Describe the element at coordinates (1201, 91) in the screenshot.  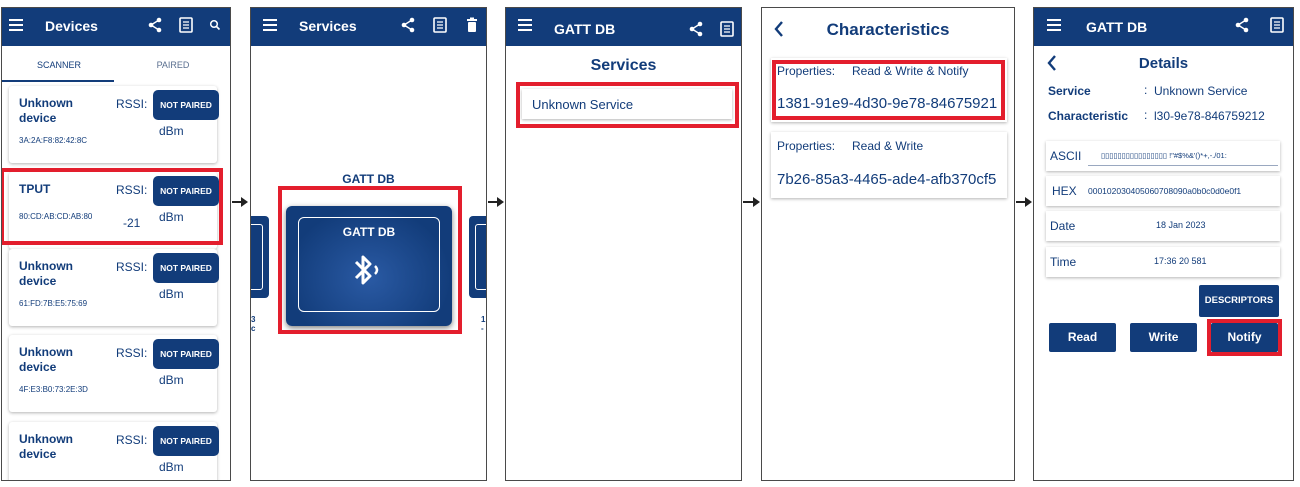
I see `service-value: Unknown Service` at that location.